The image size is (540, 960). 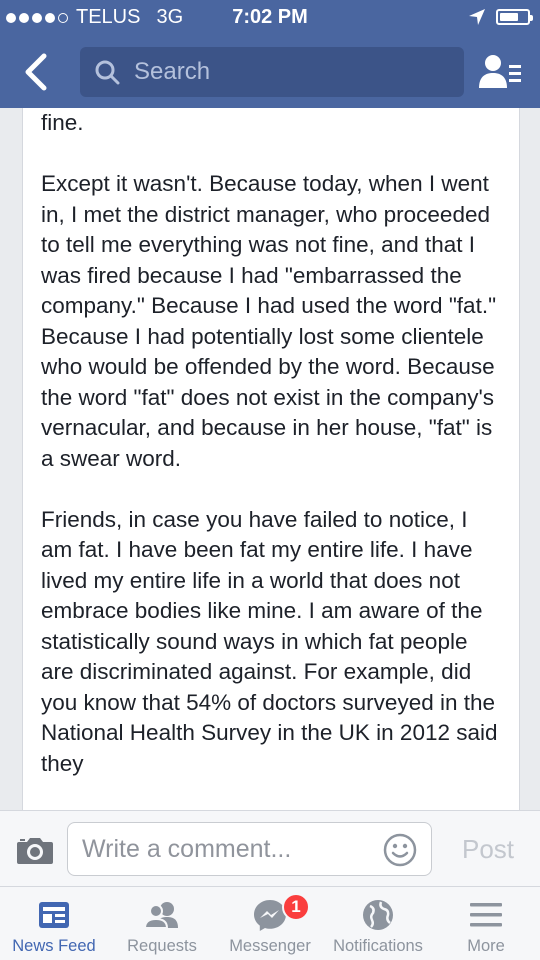 I want to click on post-comment-button: Post, so click(x=488, y=849).